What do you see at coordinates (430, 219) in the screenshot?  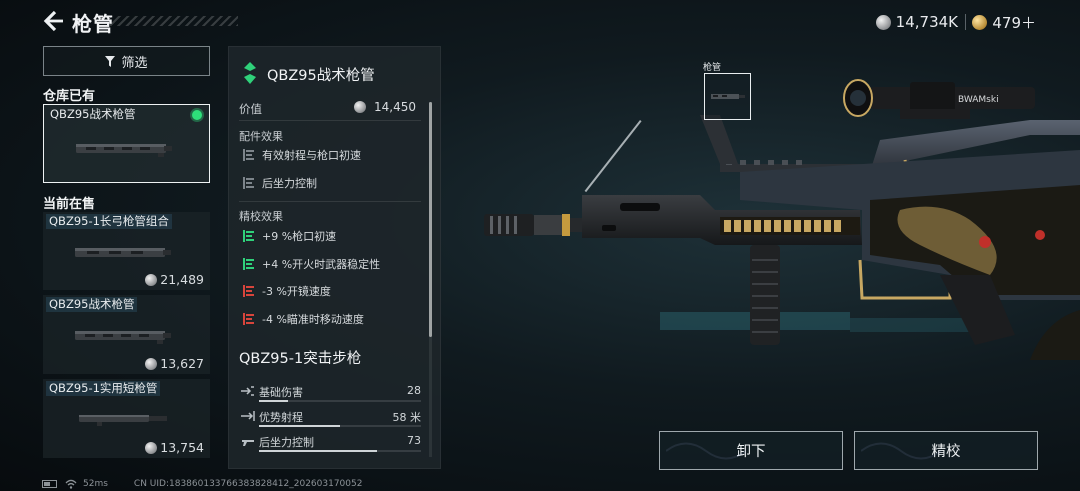 I see `scrollbar` at bounding box center [430, 219].